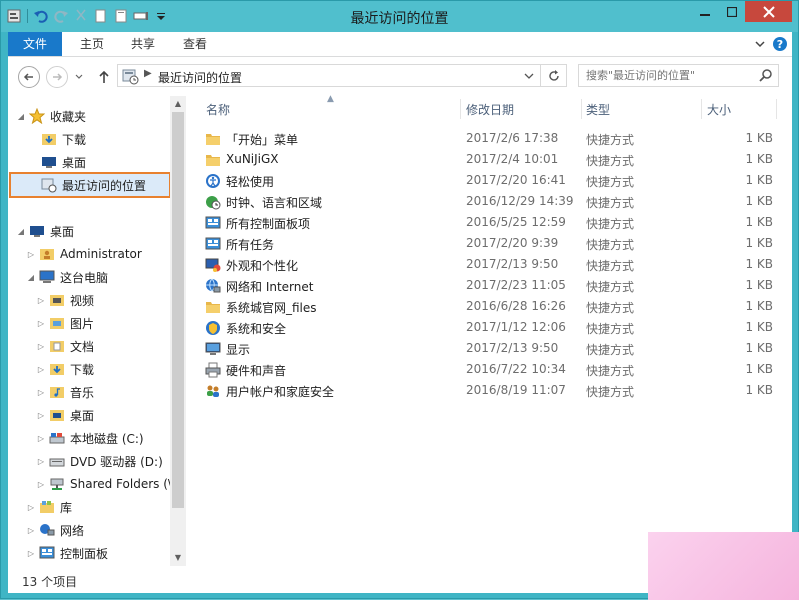 This screenshot has height=600, width=799. I want to click on tree-documents: ▷ 文档, so click(65, 346).